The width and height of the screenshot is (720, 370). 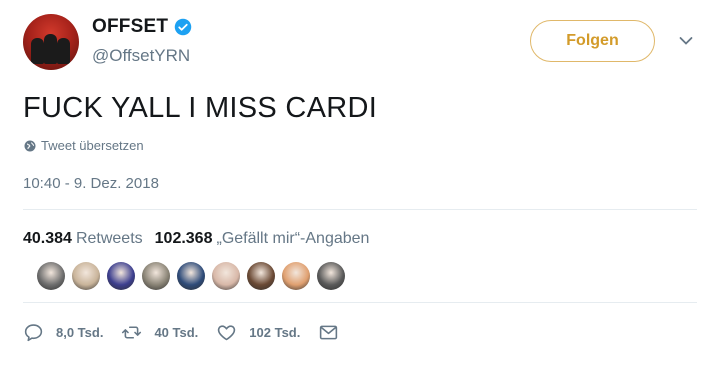 What do you see at coordinates (686, 41) in the screenshot?
I see `chevron-down-icon` at bounding box center [686, 41].